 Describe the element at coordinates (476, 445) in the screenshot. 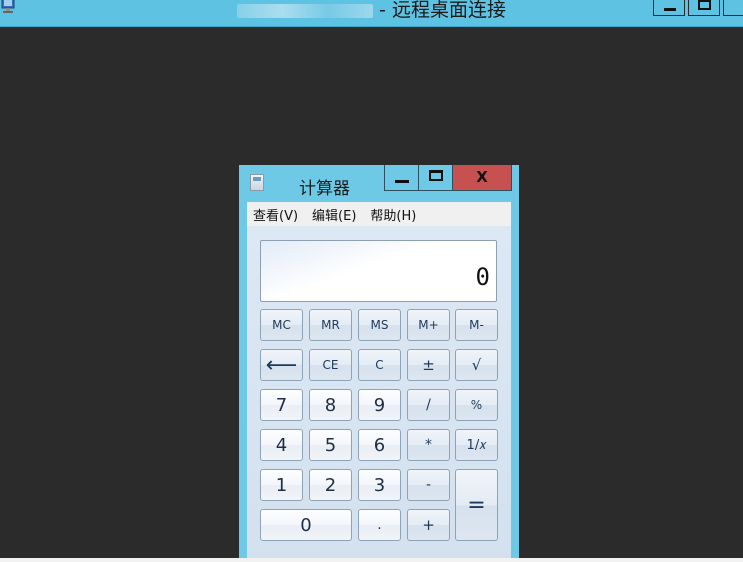

I see `reciprocal-button: 1/𝑥` at that location.